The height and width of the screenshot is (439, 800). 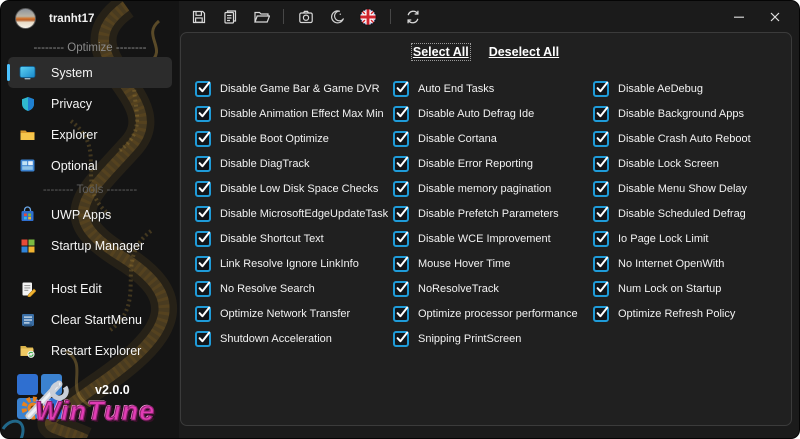 I want to click on tweak-checkbox-item: Disable Crash Auto Reboot, so click(x=672, y=138).